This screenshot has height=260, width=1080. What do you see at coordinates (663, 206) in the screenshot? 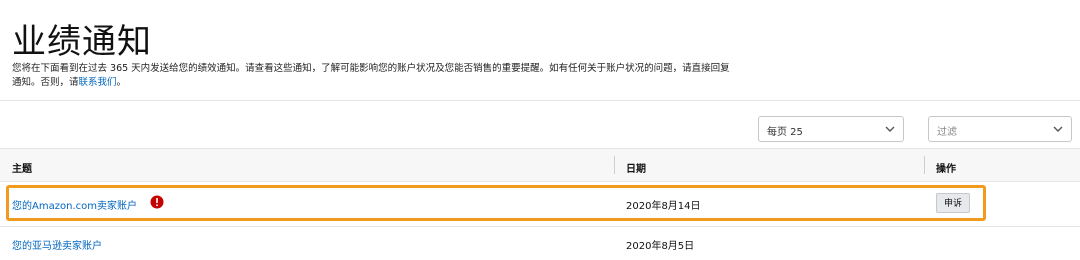
I see `notification-date: 2020年8月14日` at bounding box center [663, 206].